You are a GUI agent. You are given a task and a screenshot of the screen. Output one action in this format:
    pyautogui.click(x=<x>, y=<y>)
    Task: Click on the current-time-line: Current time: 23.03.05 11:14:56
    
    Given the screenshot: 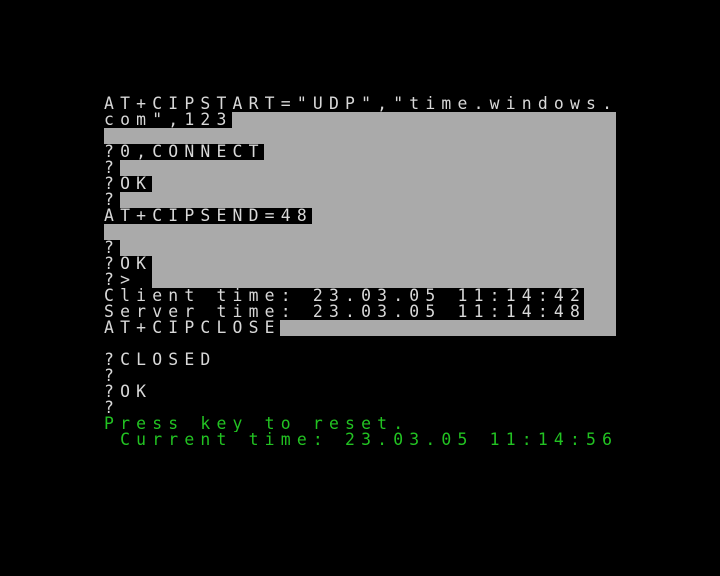 What is the action you would take?
    pyautogui.click(x=361, y=440)
    